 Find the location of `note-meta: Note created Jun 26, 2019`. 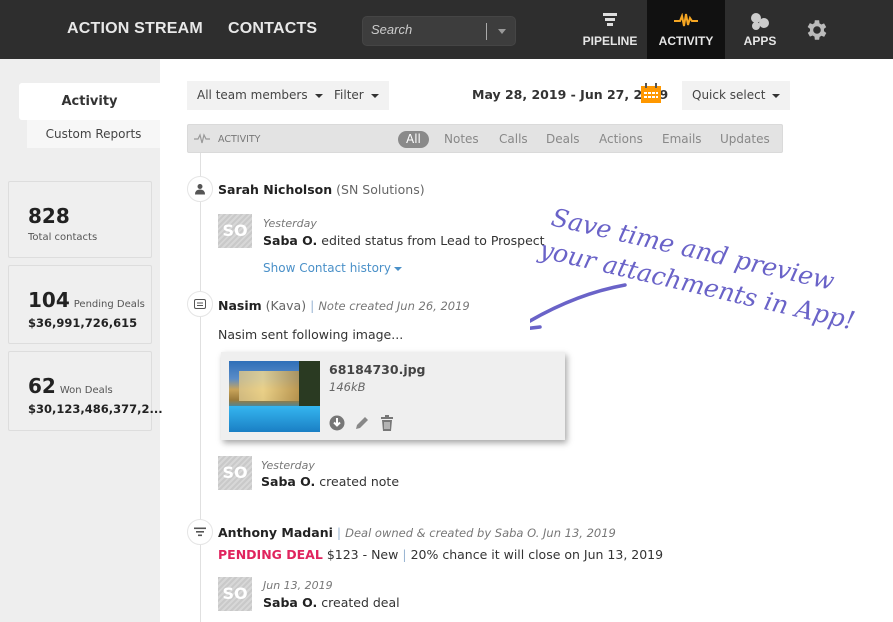

note-meta: Note created Jun 26, 2019 is located at coordinates (394, 306).